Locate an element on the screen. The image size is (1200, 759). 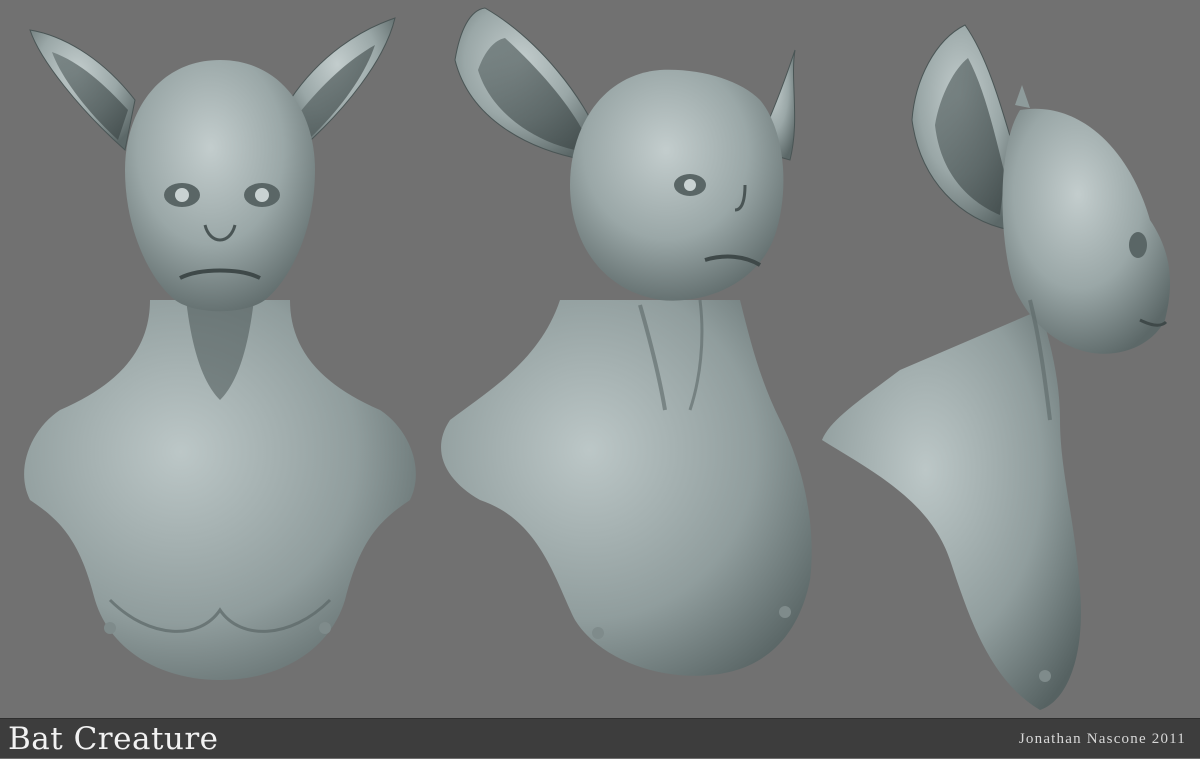
artist-credit: Jonathan Nascone 2011 is located at coordinates (1102, 739).